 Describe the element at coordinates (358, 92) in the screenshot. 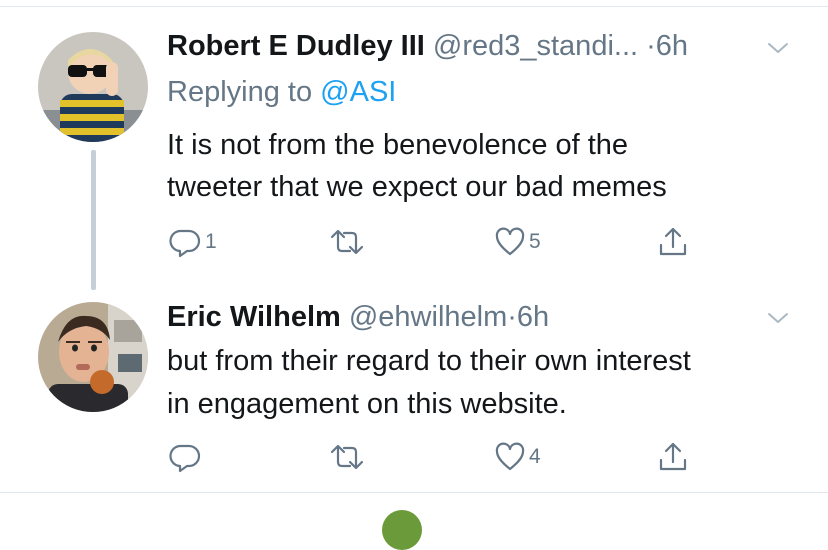

I see `mention-link: @ASI` at that location.